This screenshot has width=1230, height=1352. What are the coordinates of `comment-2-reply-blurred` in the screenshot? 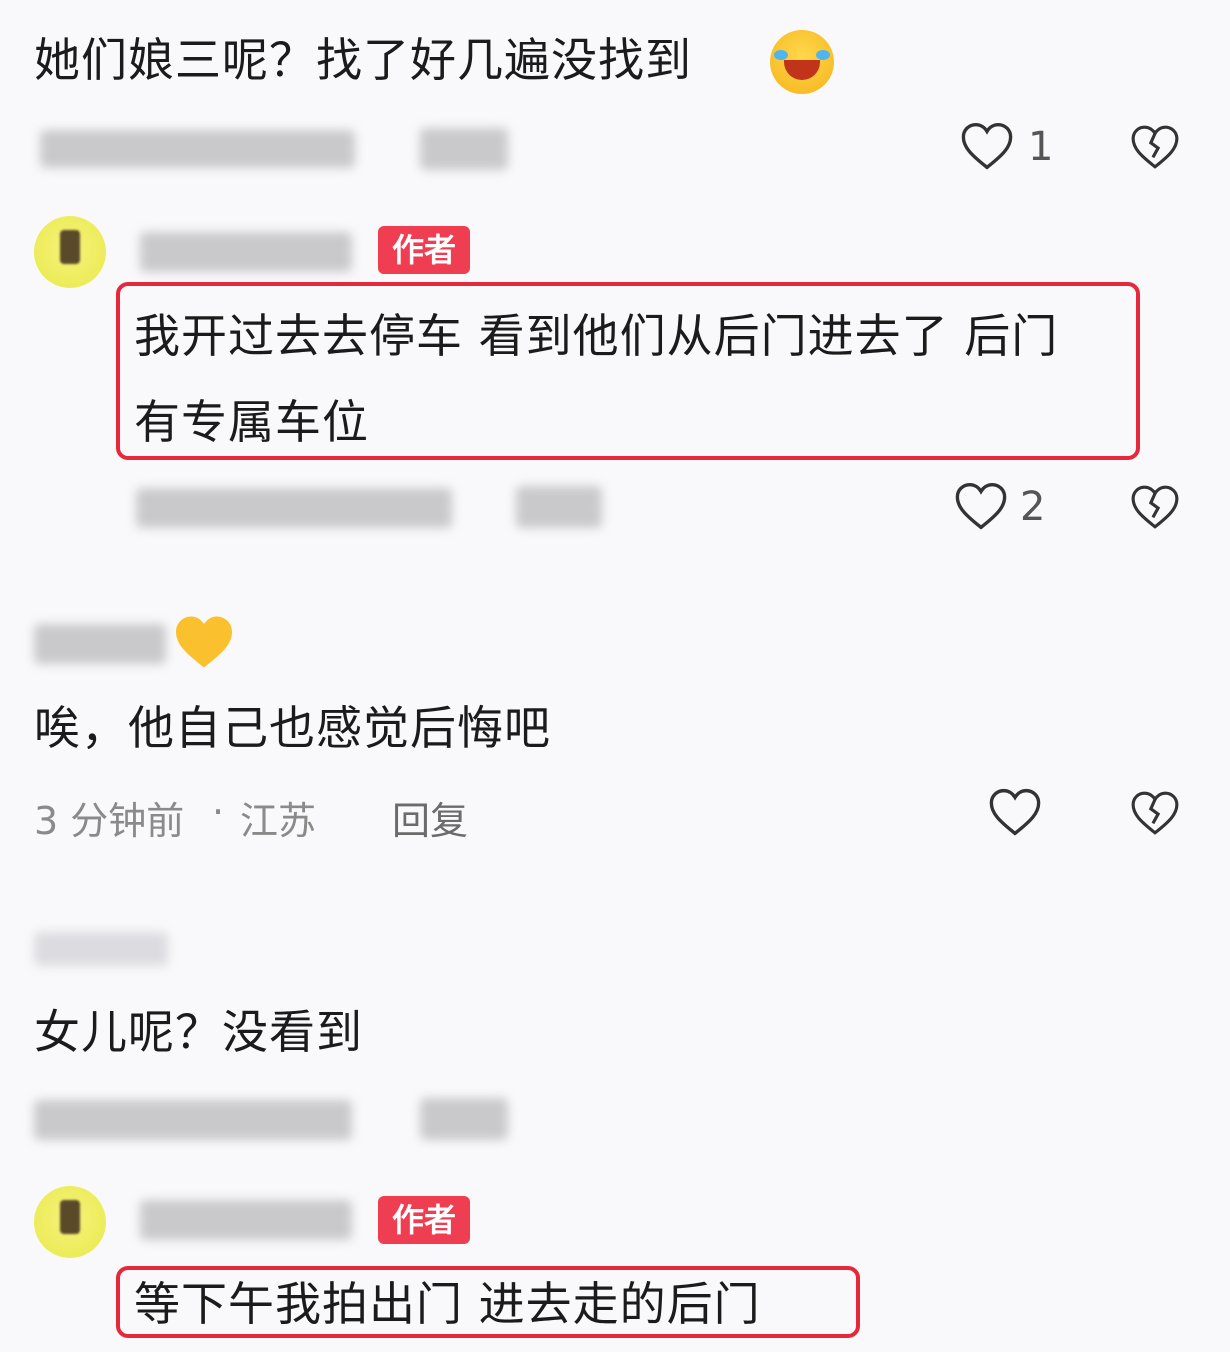 It's located at (559, 507).